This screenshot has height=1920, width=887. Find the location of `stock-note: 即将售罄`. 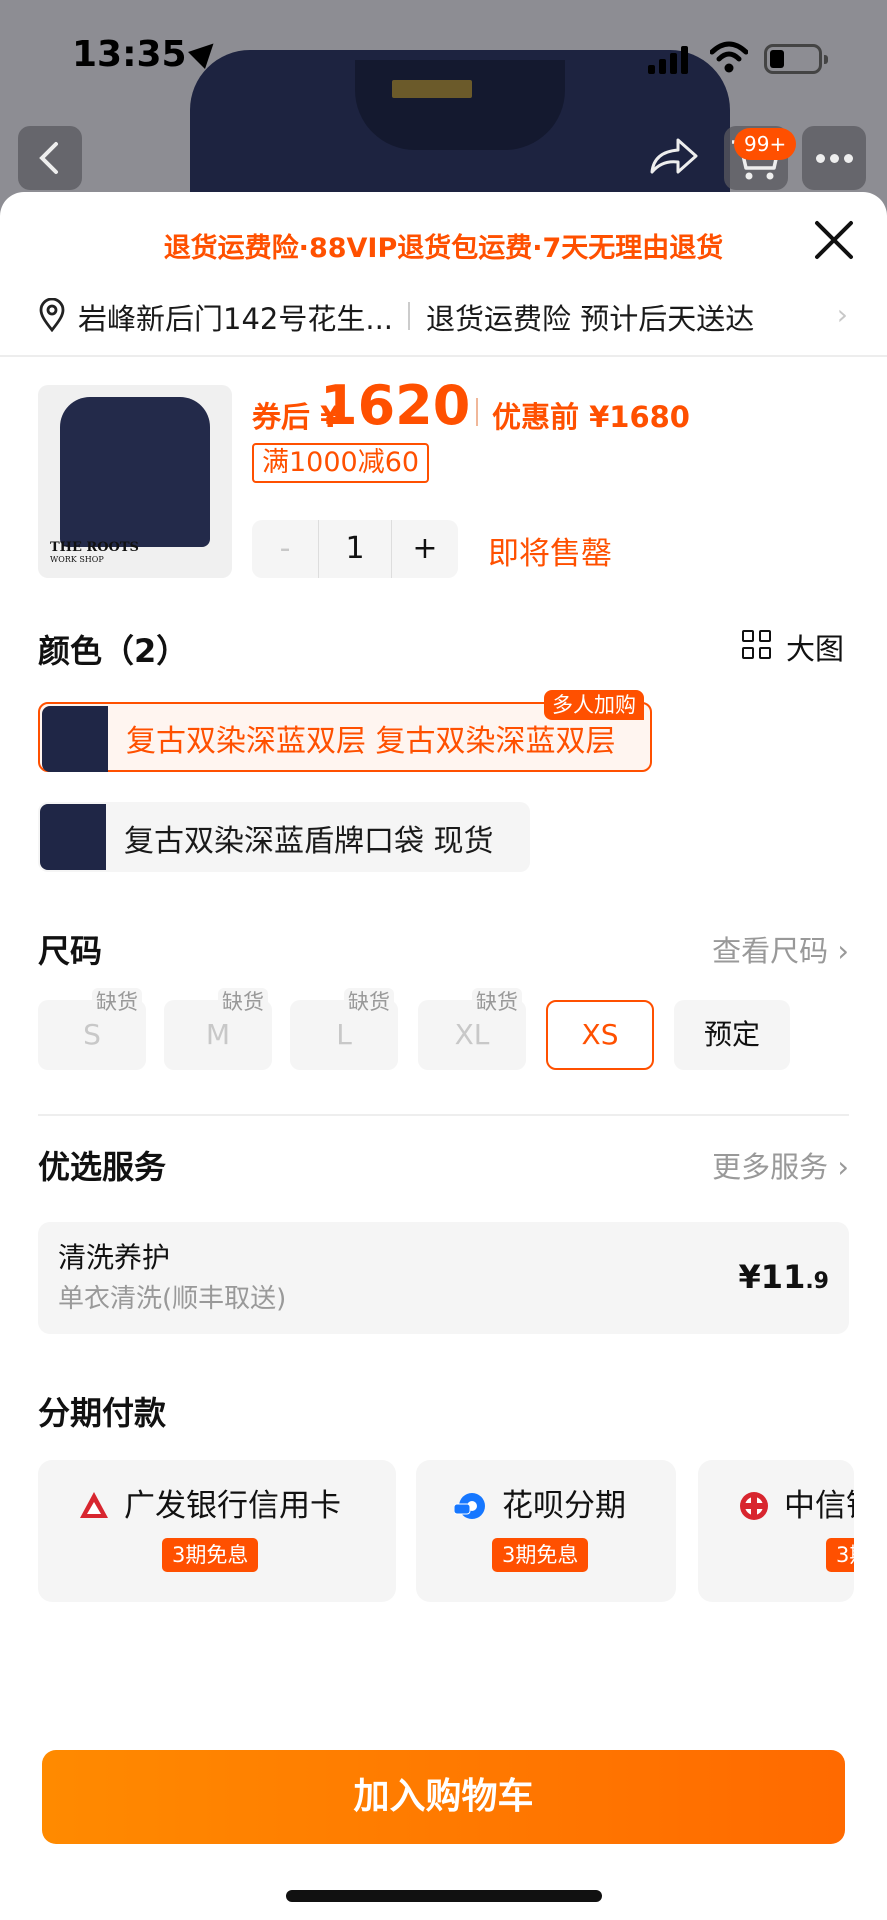

stock-note: 即将售罄 is located at coordinates (550, 554).